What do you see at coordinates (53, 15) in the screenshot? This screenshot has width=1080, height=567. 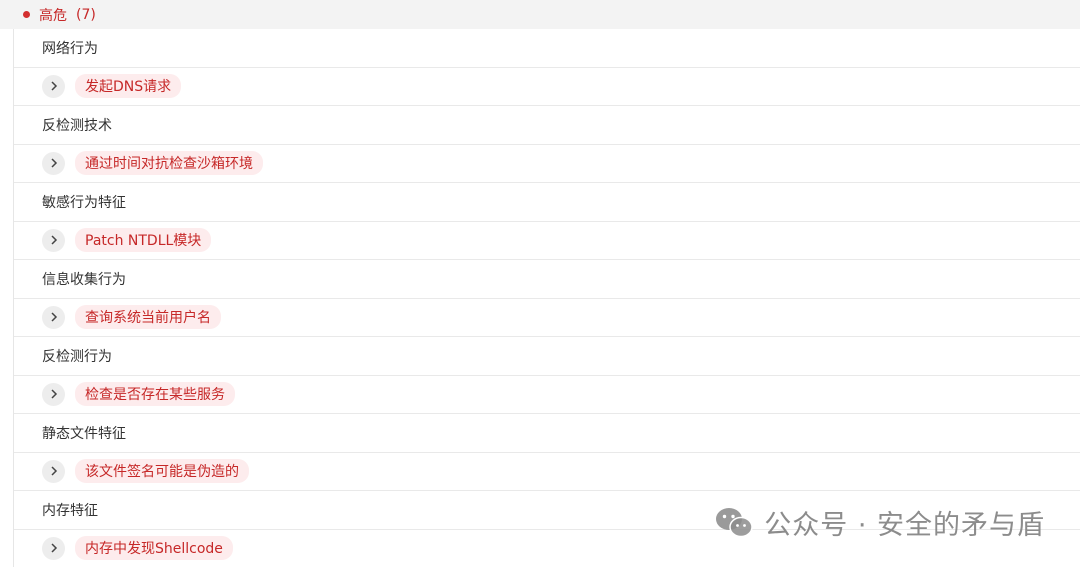 I see `severity-label: 高危` at bounding box center [53, 15].